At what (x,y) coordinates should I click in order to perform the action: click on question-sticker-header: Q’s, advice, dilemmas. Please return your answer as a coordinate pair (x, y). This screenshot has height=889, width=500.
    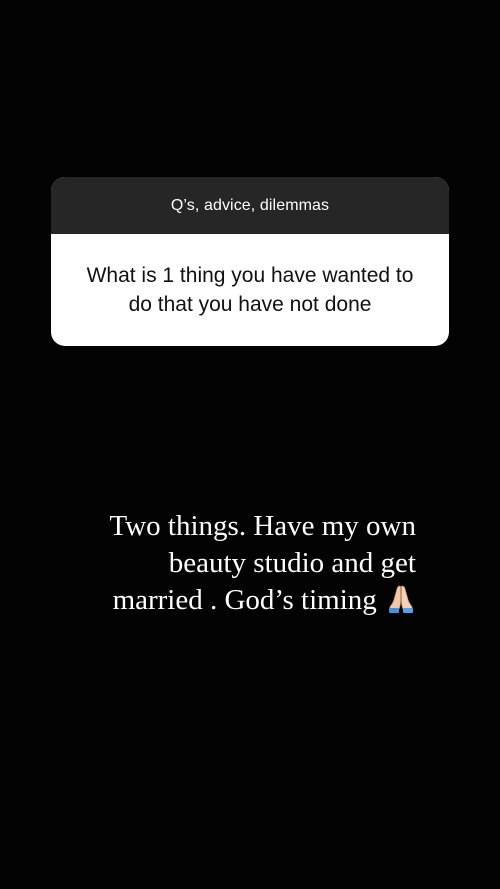
    Looking at the image, I should click on (250, 205).